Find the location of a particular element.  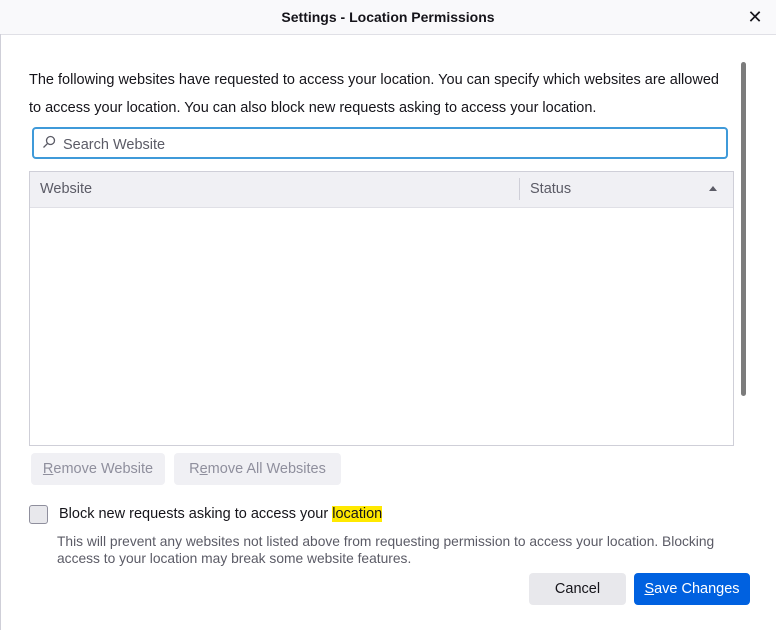

close-icon: ✕ is located at coordinates (755, 17).